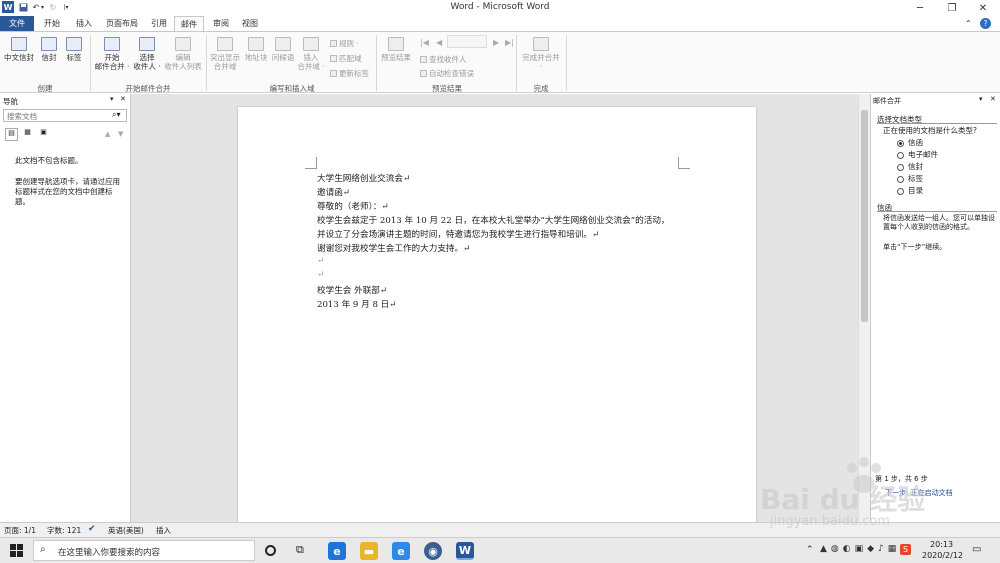 This screenshot has width=1000, height=563. I want to click on tab-mailings: 邮件, so click(189, 24).